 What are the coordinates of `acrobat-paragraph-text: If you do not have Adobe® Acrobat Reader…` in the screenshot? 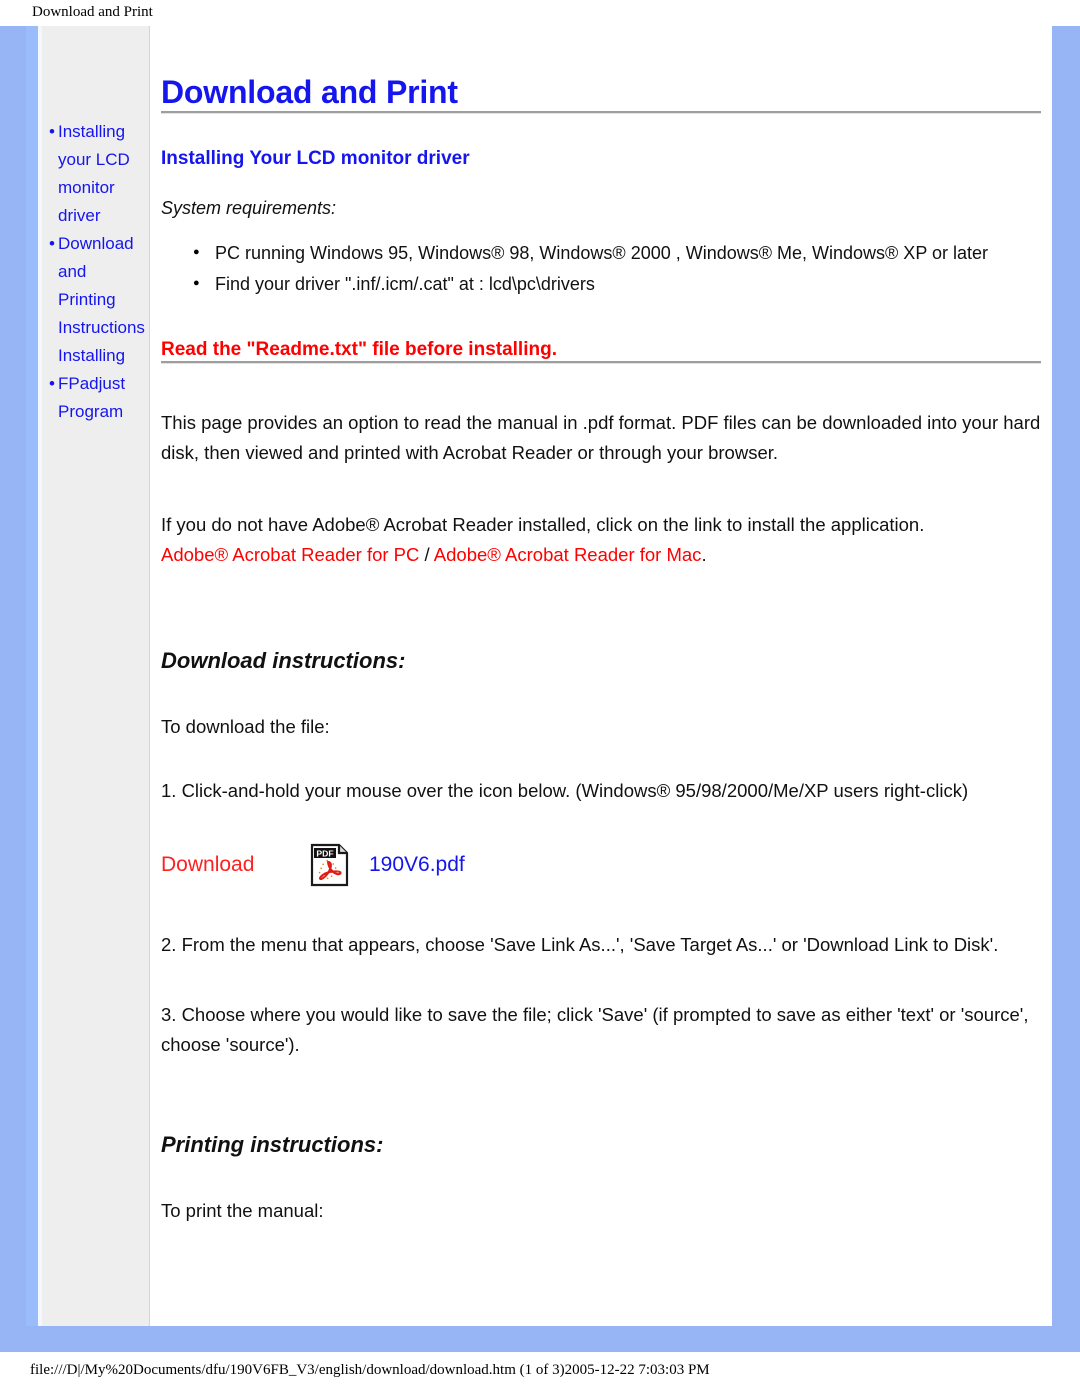 It's located at (543, 524).